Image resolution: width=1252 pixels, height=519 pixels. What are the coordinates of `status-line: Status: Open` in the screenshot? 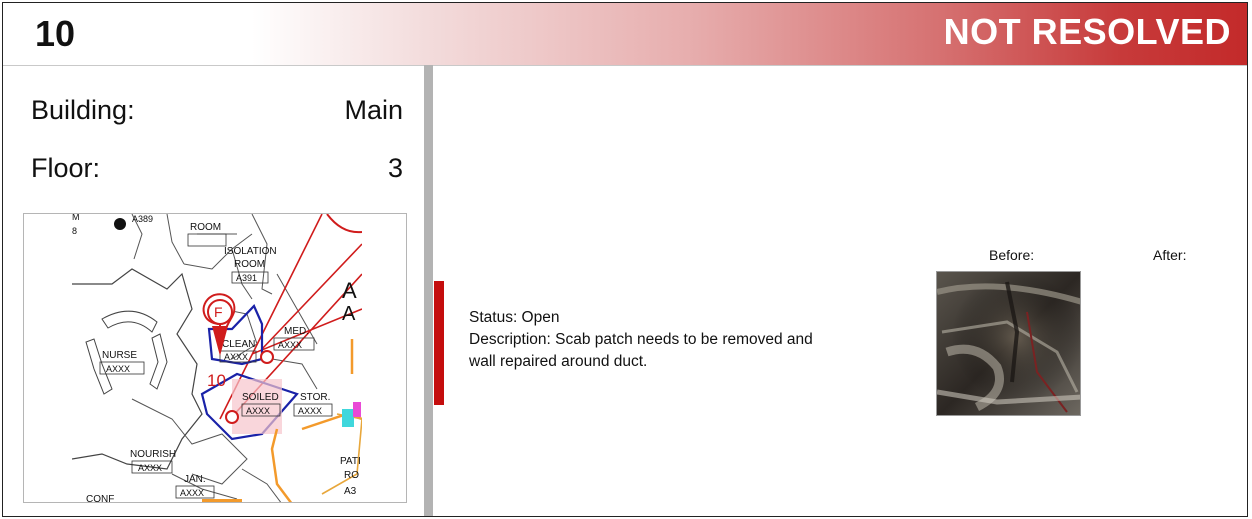 It's located at (514, 317).